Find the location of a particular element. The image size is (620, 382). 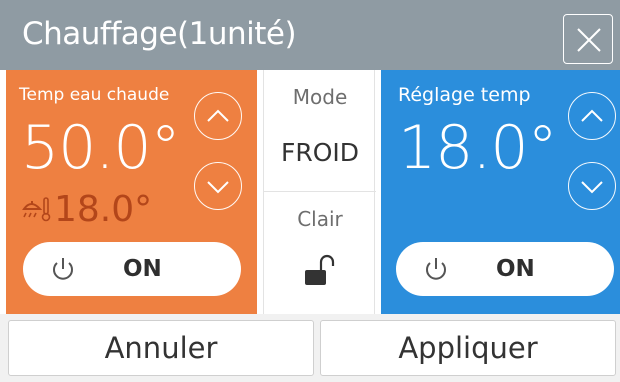

hot-water-label: Temp eau chaude is located at coordinates (94, 95).